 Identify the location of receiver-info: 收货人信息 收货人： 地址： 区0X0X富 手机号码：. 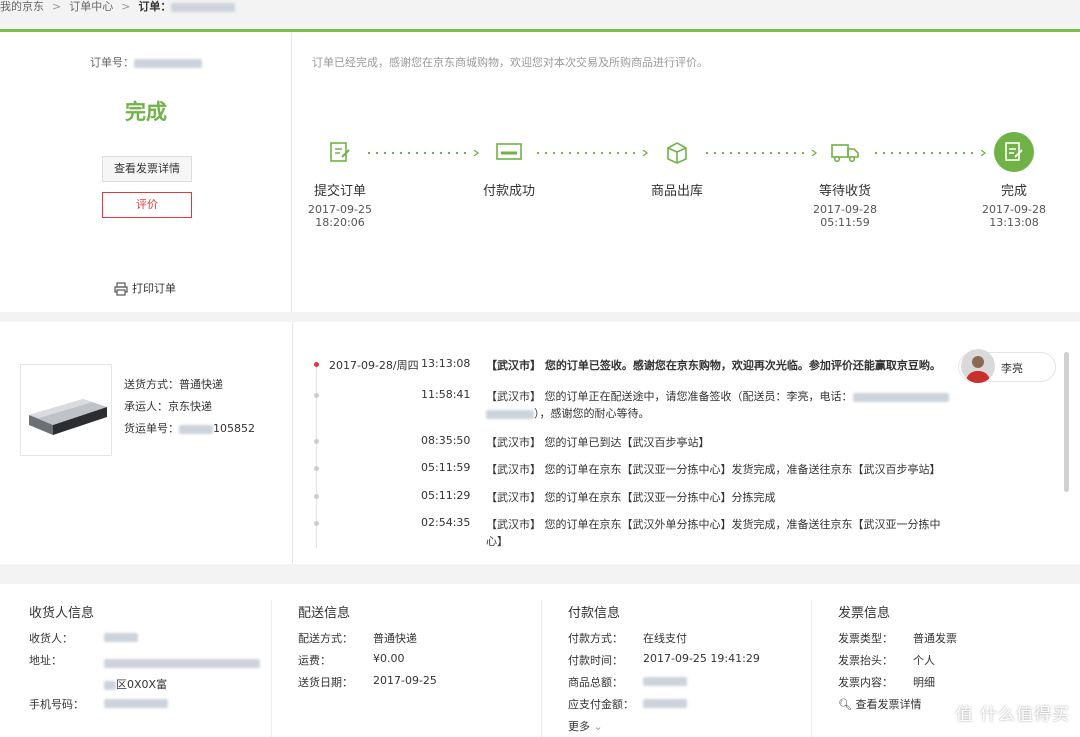
(149, 660).